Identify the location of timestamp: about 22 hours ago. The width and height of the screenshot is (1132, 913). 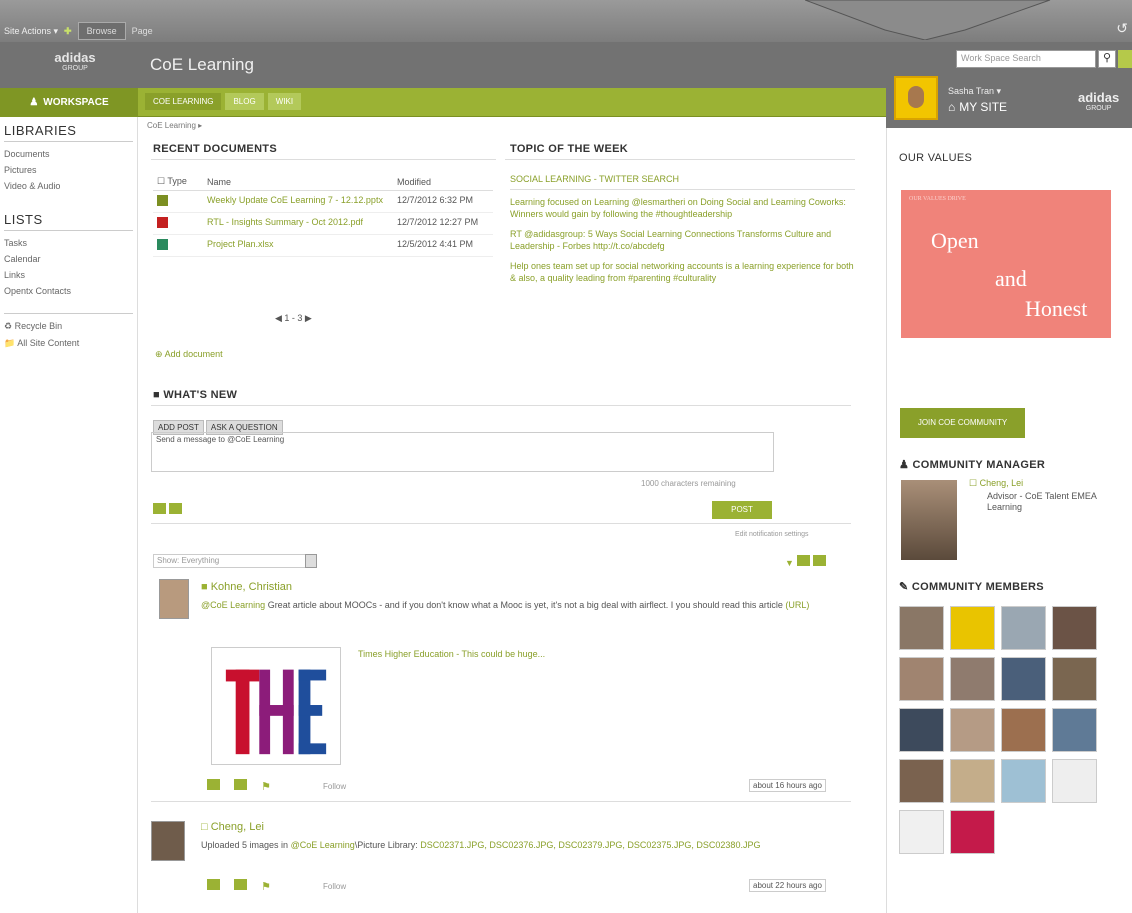
(787, 885).